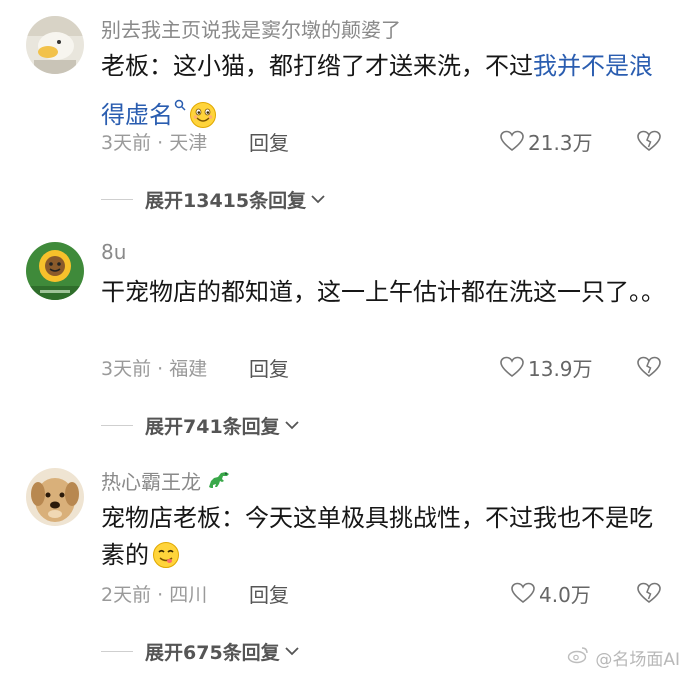  Describe the element at coordinates (226, 201) in the screenshot. I see `expand-replies-label: 展开13415条回复` at that location.